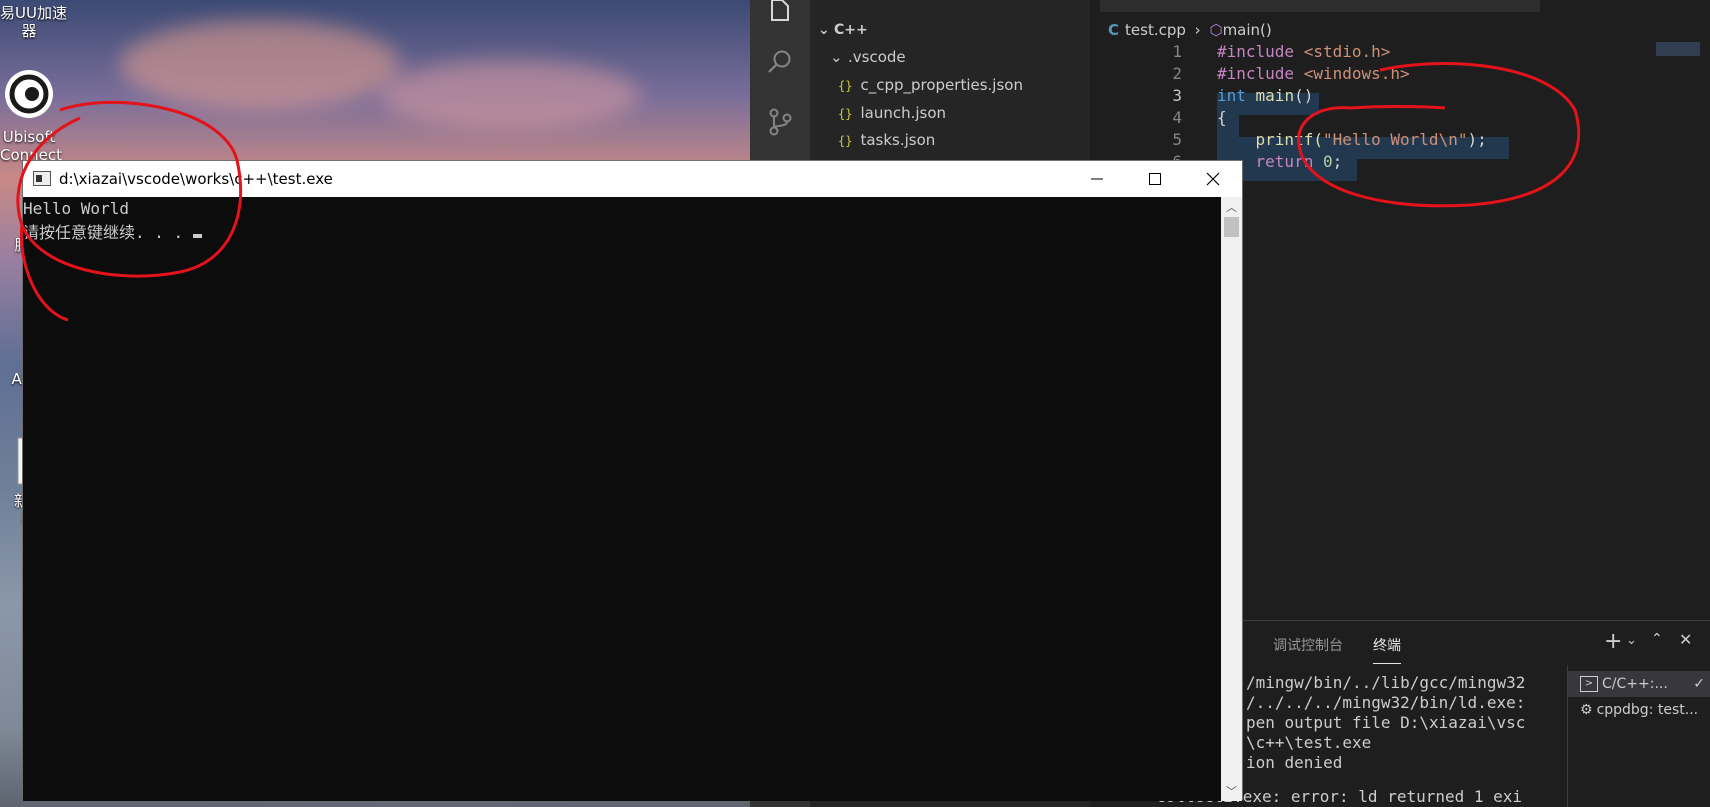  I want to click on scroll-up-icon: ︿, so click(1231, 207).